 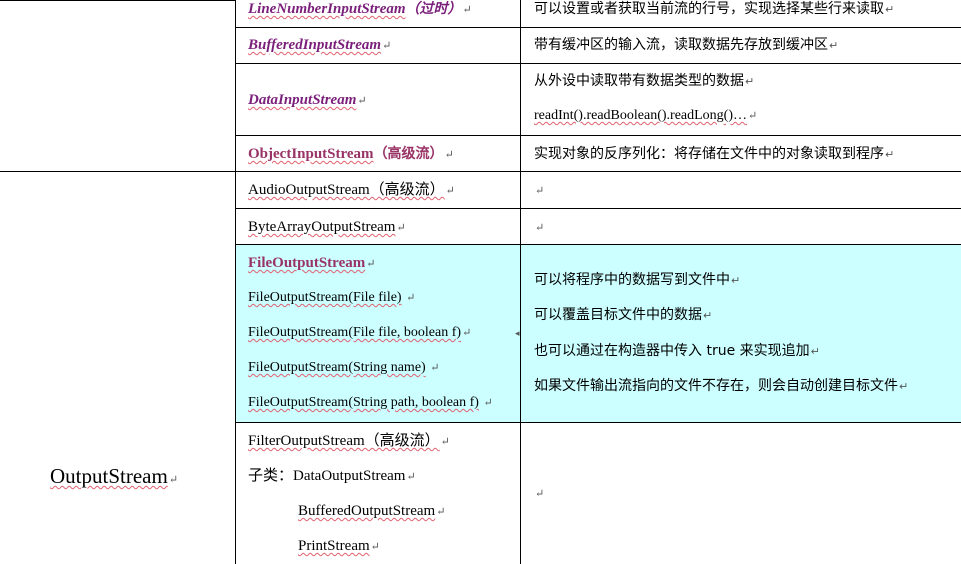 What do you see at coordinates (307, 263) in the screenshot?
I see `class-name: FileOutputStream` at bounding box center [307, 263].